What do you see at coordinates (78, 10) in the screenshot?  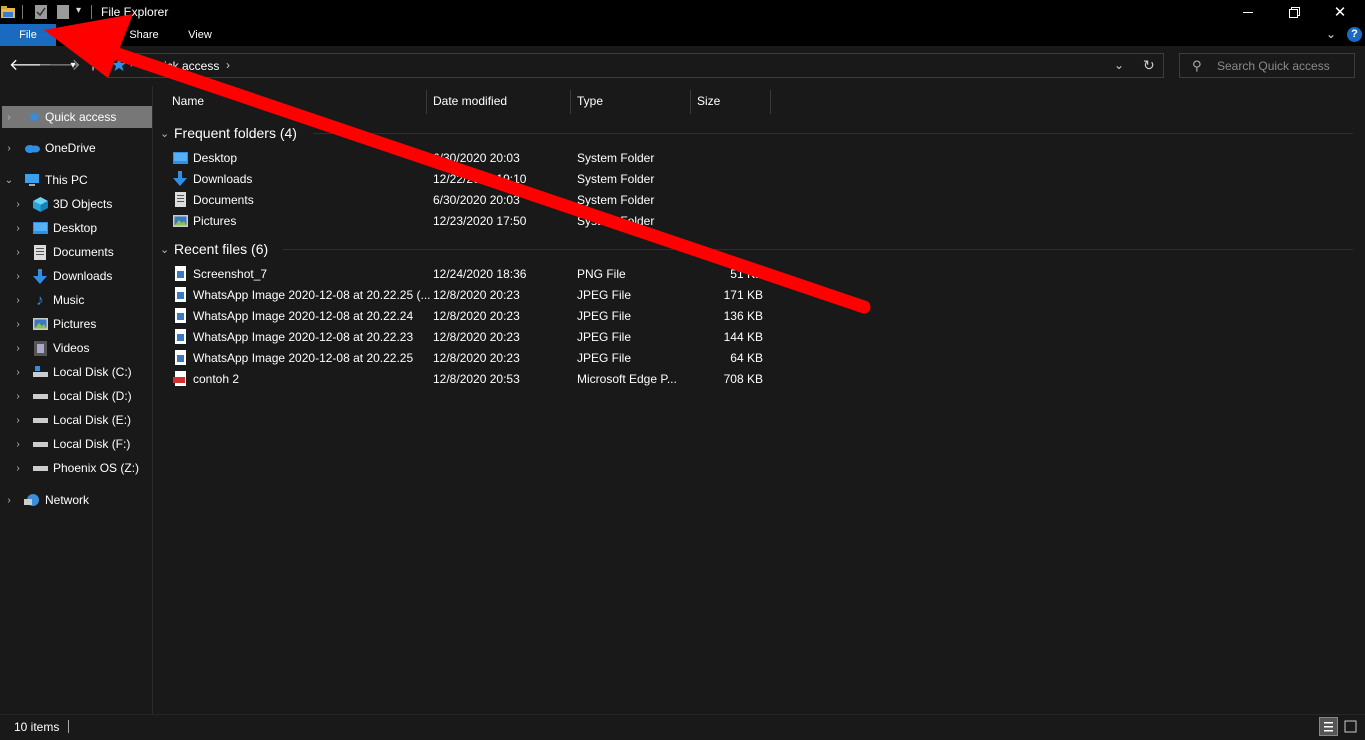 I see `customize-toolbar-icon: ▾` at bounding box center [78, 10].